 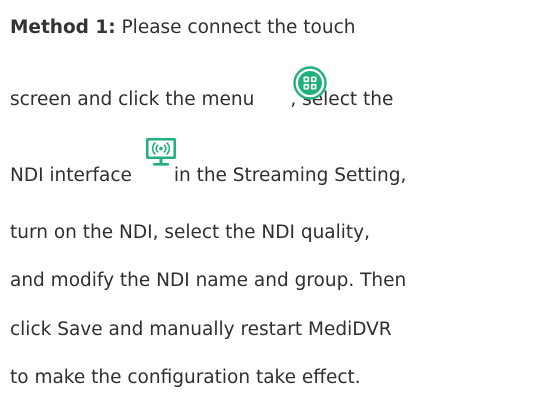 What do you see at coordinates (201, 329) in the screenshot?
I see `instruction-line-6: click Save and manually restart MediDVR` at bounding box center [201, 329].